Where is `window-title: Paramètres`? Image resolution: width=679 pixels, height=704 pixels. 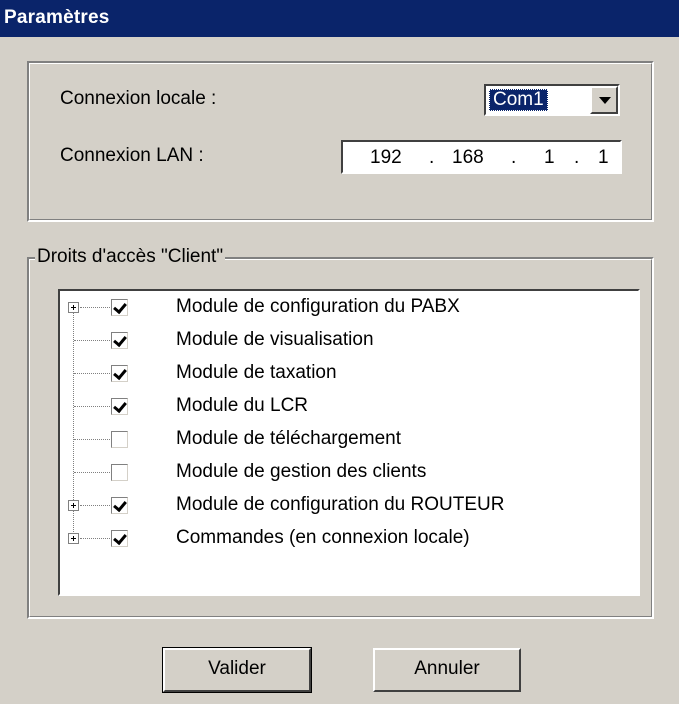
window-title: Paramètres is located at coordinates (57, 17).